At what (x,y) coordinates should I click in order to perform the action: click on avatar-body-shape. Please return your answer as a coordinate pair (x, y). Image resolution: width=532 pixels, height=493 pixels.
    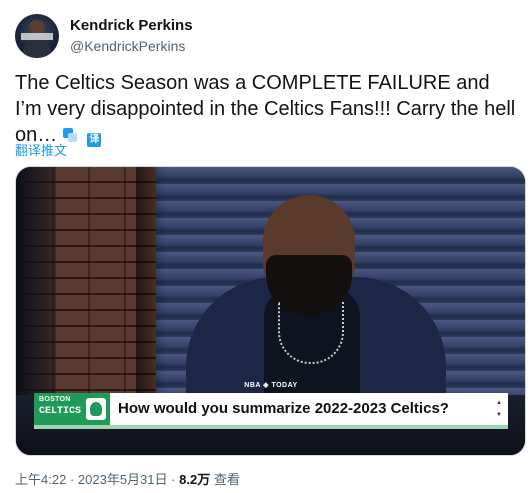
    Looking at the image, I should click on (37, 49).